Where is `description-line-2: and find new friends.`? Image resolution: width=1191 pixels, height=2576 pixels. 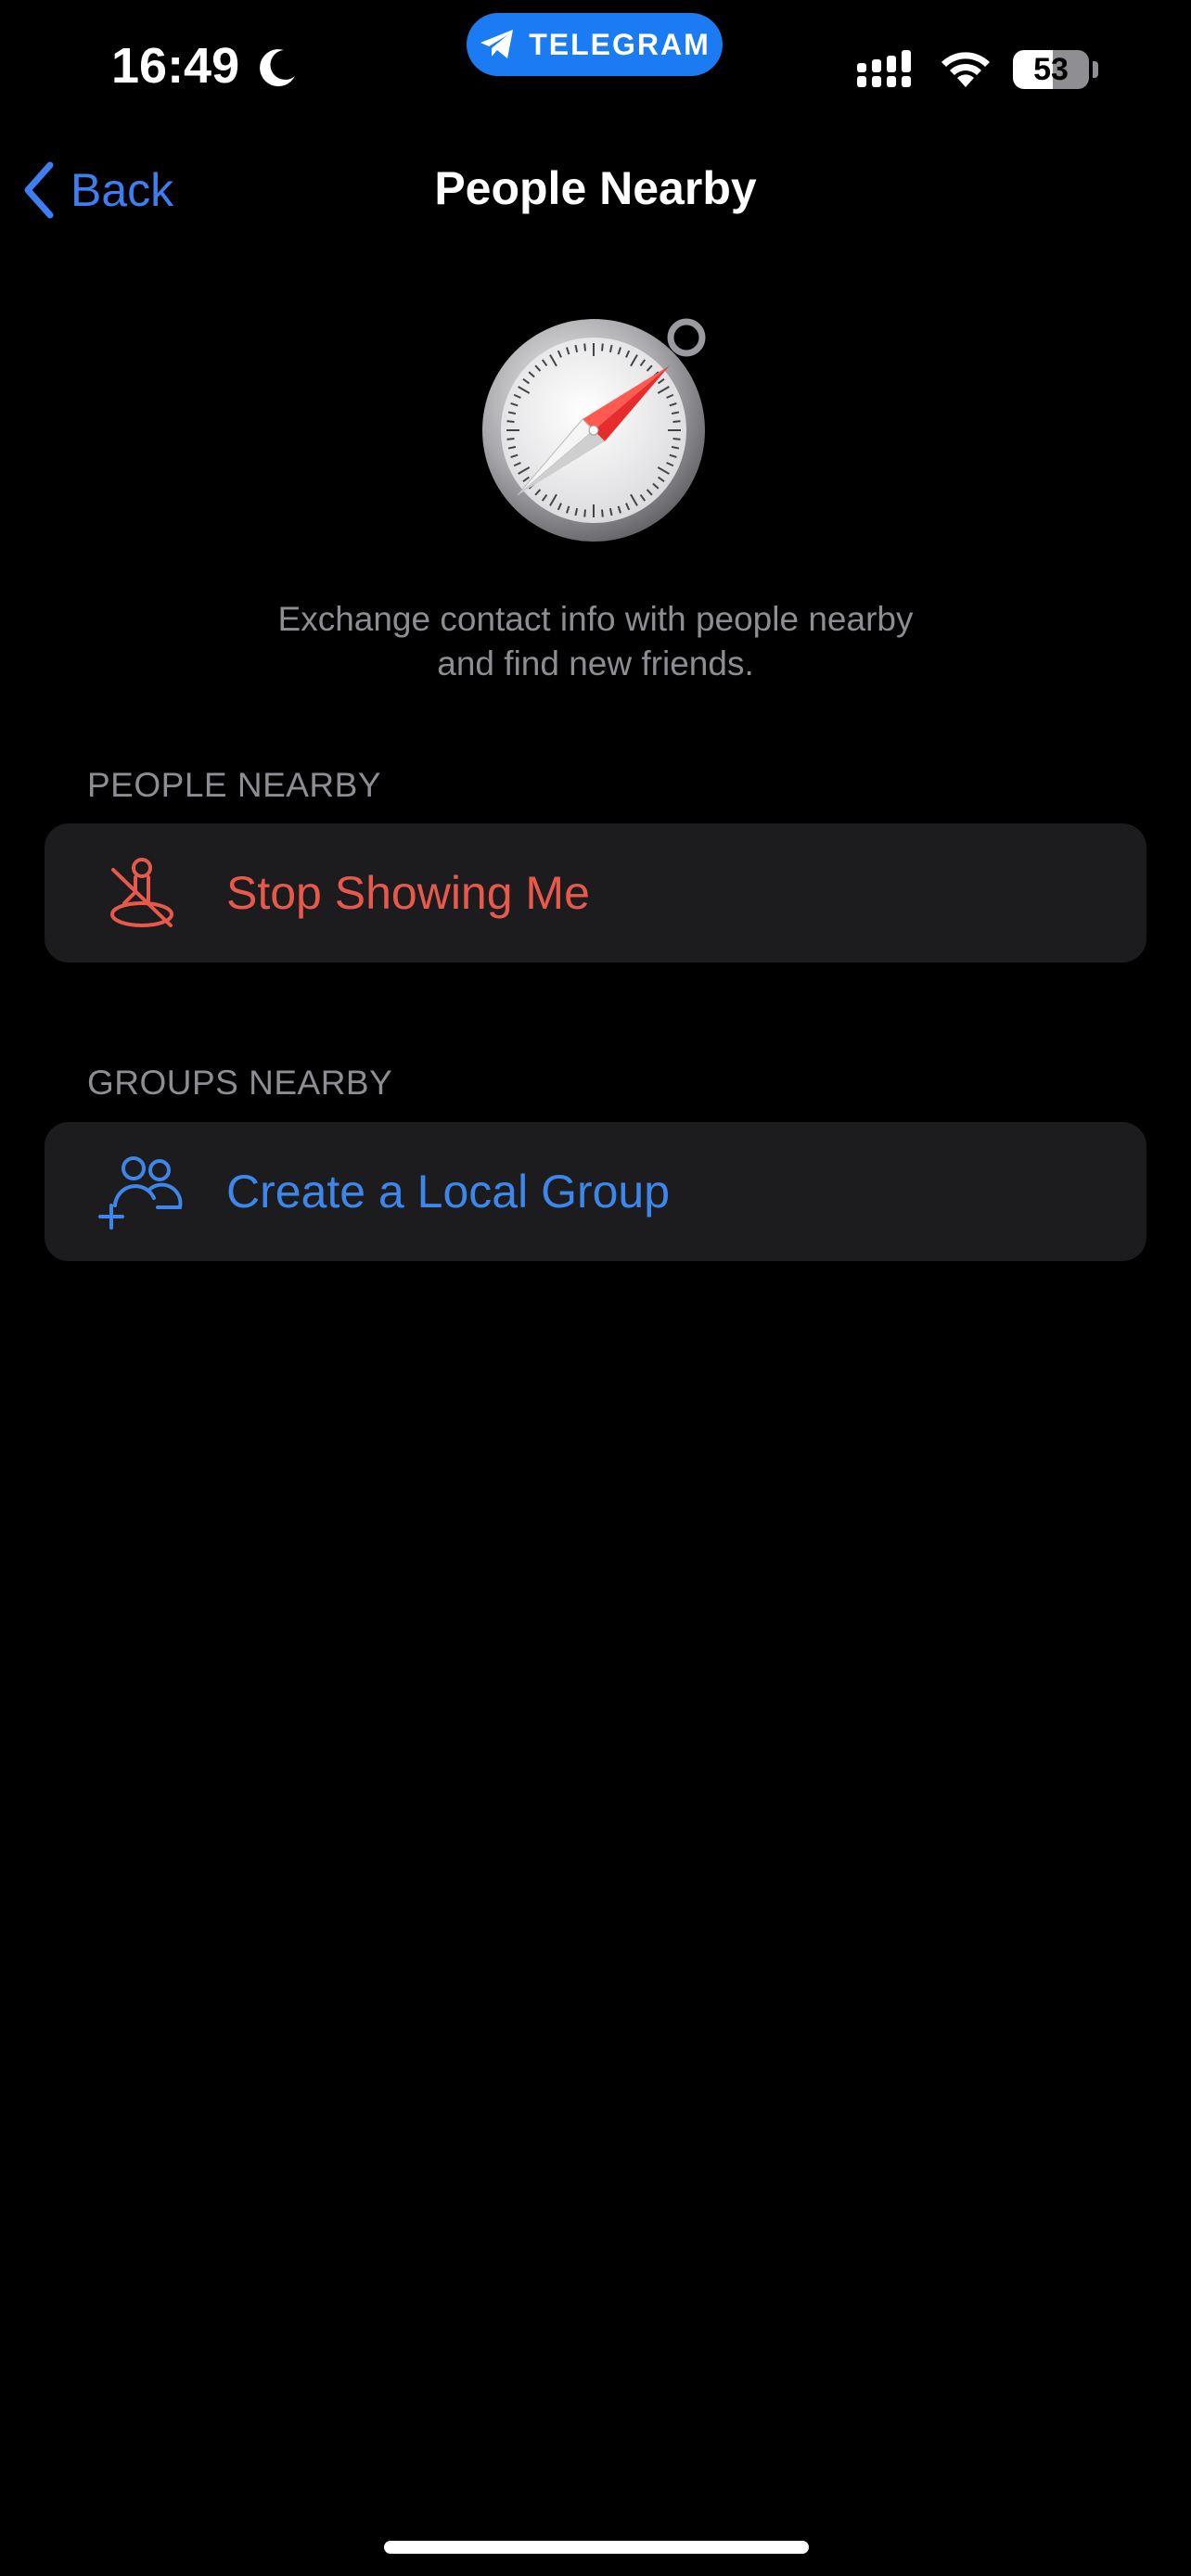 description-line-2: and find new friends. is located at coordinates (595, 663).